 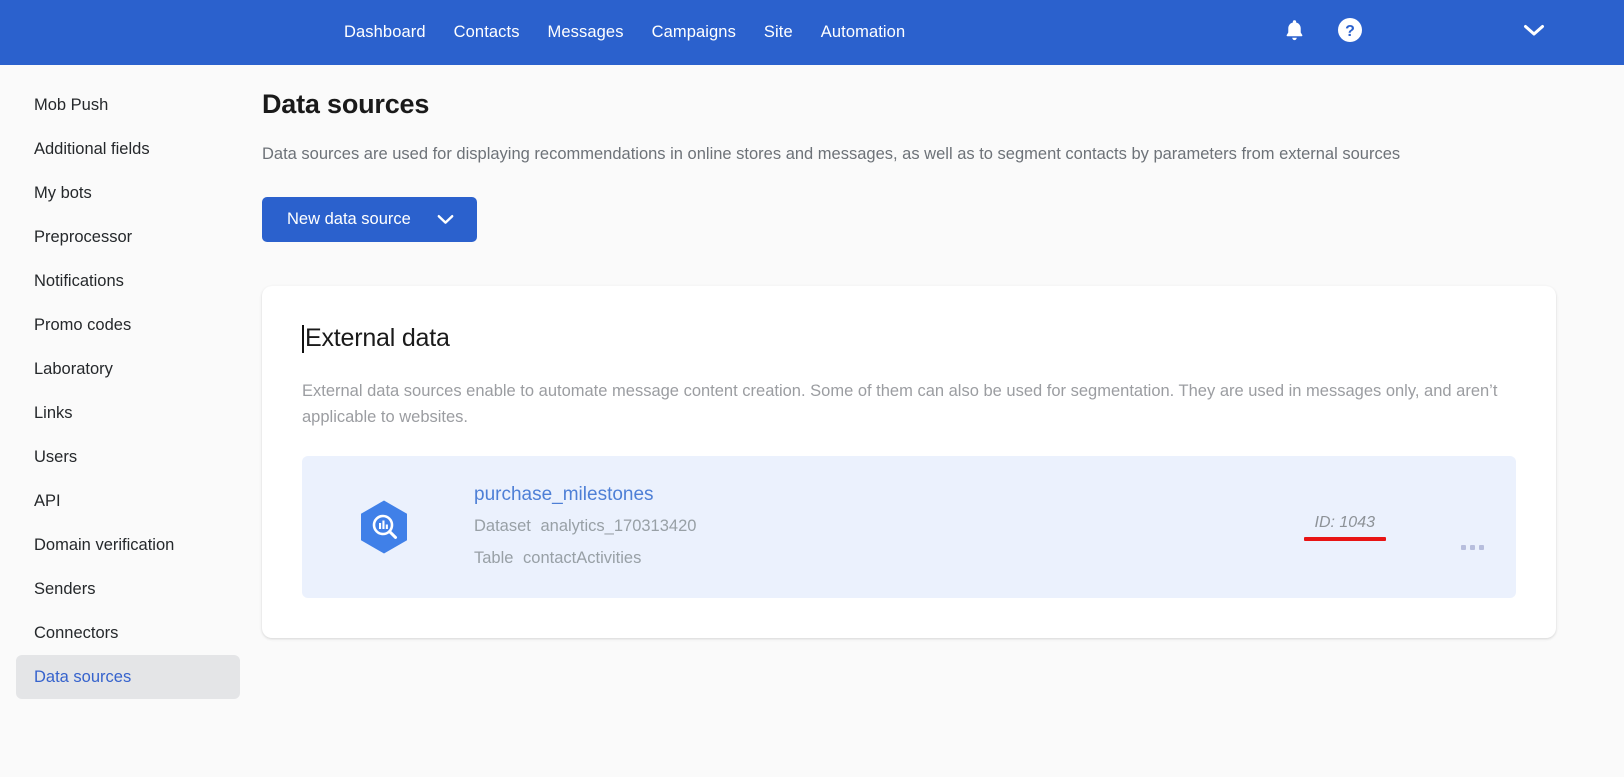 What do you see at coordinates (582, 558) in the screenshot?
I see `table-value: contactActivities` at bounding box center [582, 558].